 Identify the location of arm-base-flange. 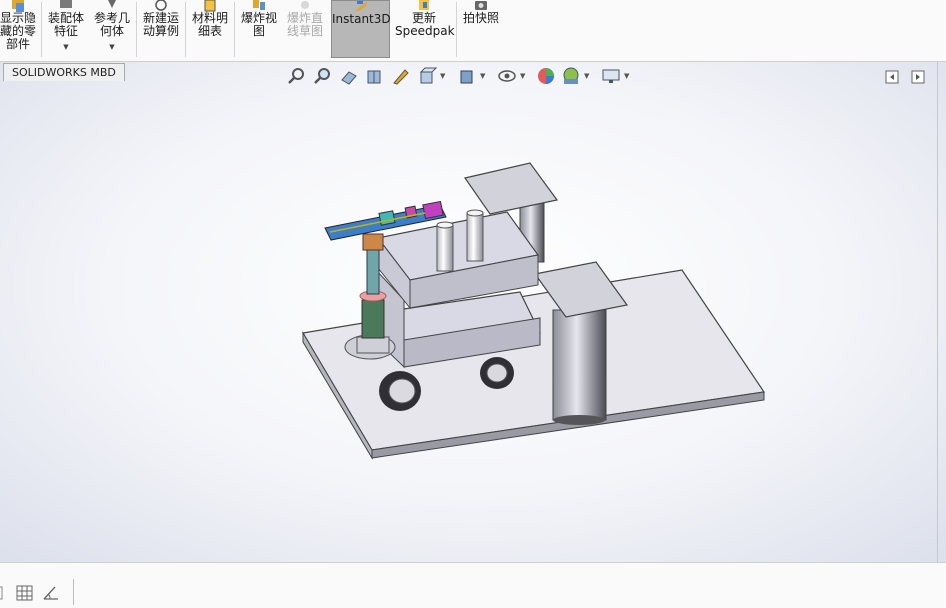
(373, 345).